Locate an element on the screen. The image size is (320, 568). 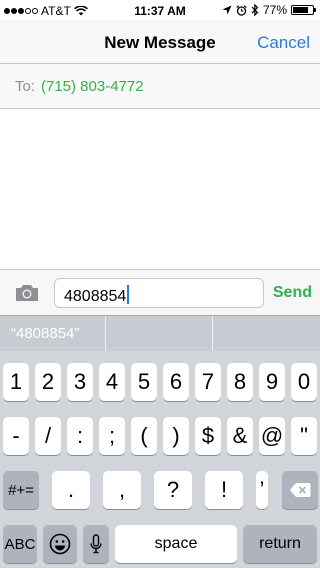
key-6: 6 is located at coordinates (176, 382).